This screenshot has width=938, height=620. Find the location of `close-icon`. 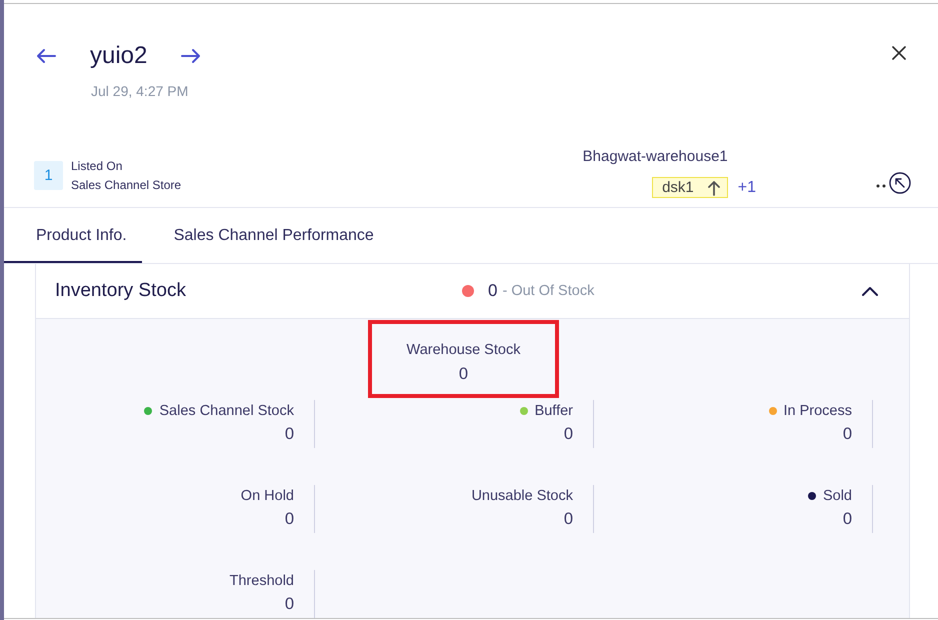

close-icon is located at coordinates (899, 53).